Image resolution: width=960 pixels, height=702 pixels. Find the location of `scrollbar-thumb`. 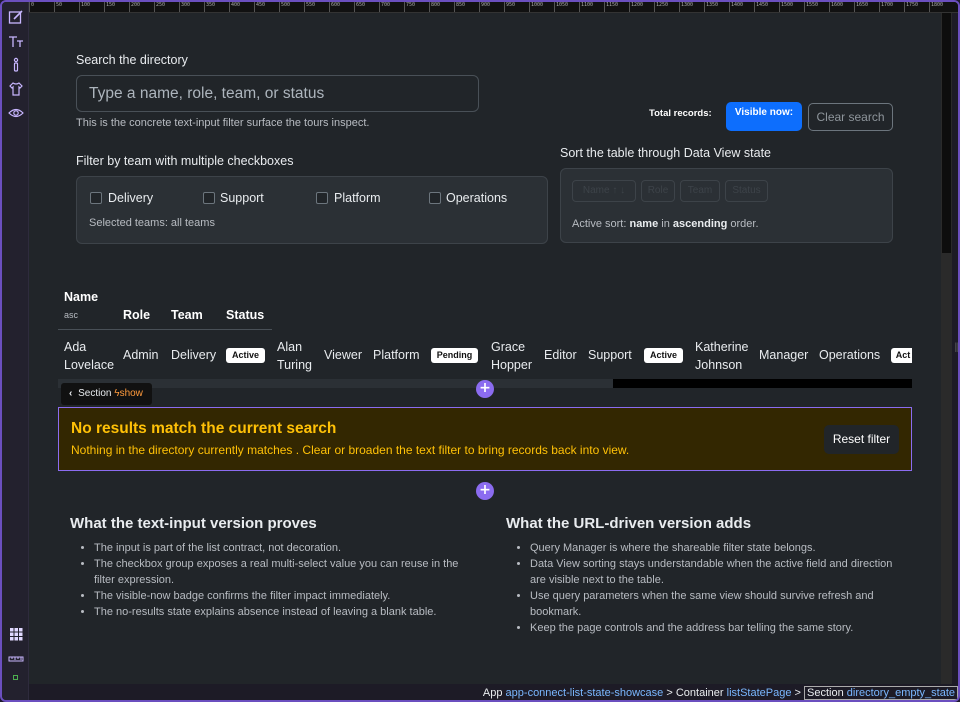

scrollbar-thumb is located at coordinates (946, 133).